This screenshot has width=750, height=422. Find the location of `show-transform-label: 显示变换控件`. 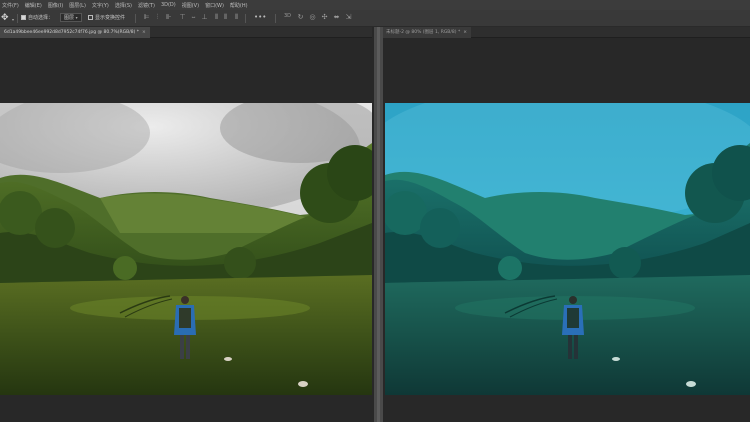

show-transform-label: 显示变换控件 is located at coordinates (110, 18).